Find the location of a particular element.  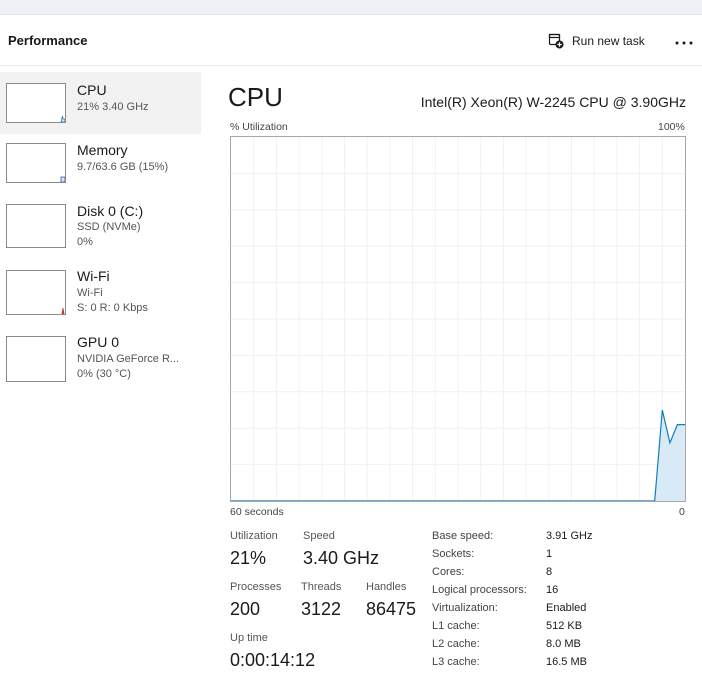

spec-value: 8.0 MB is located at coordinates (563, 644).